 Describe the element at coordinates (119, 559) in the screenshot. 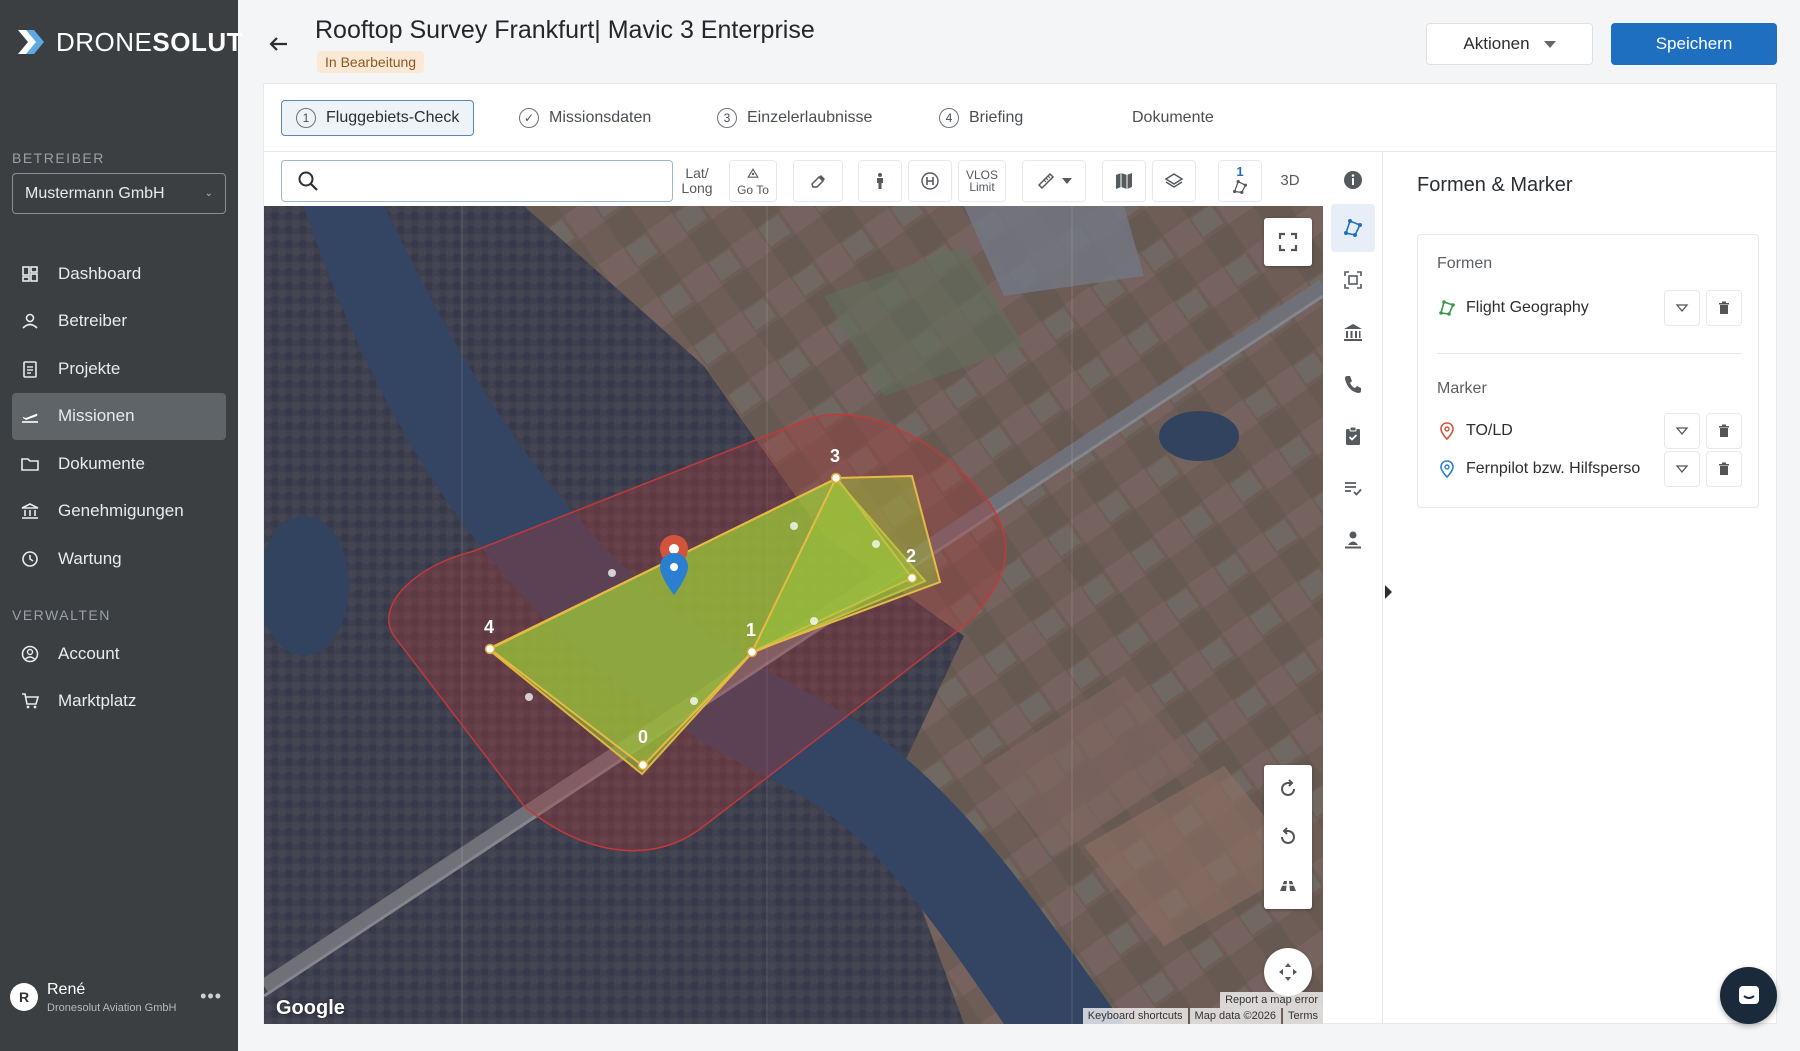

I see `nav-item-wartung: Wartung` at that location.